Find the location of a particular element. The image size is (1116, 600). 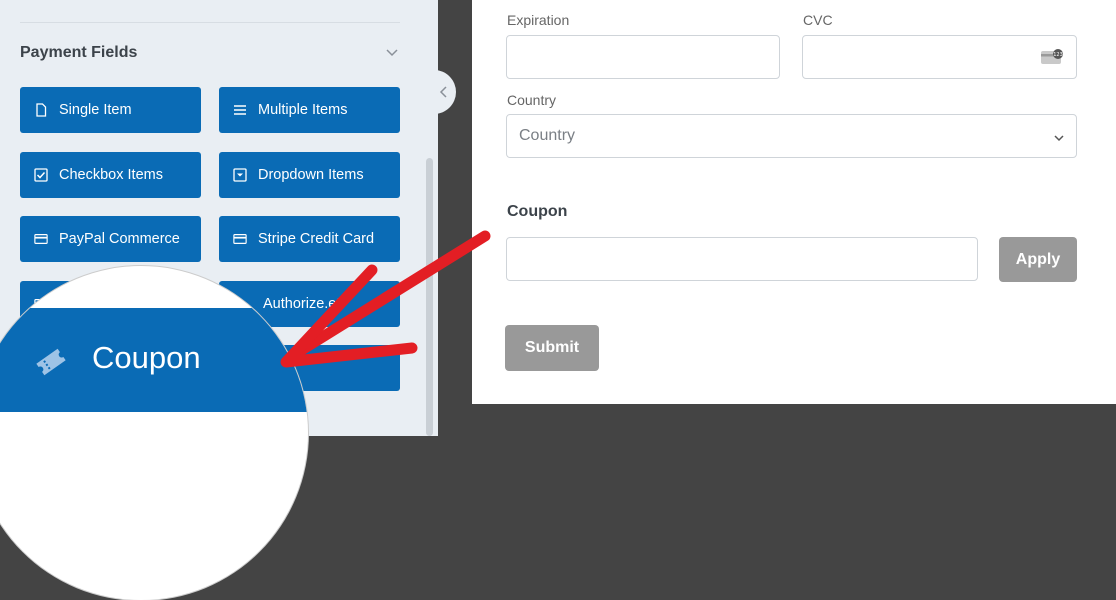

file-icon is located at coordinates (41, 110).